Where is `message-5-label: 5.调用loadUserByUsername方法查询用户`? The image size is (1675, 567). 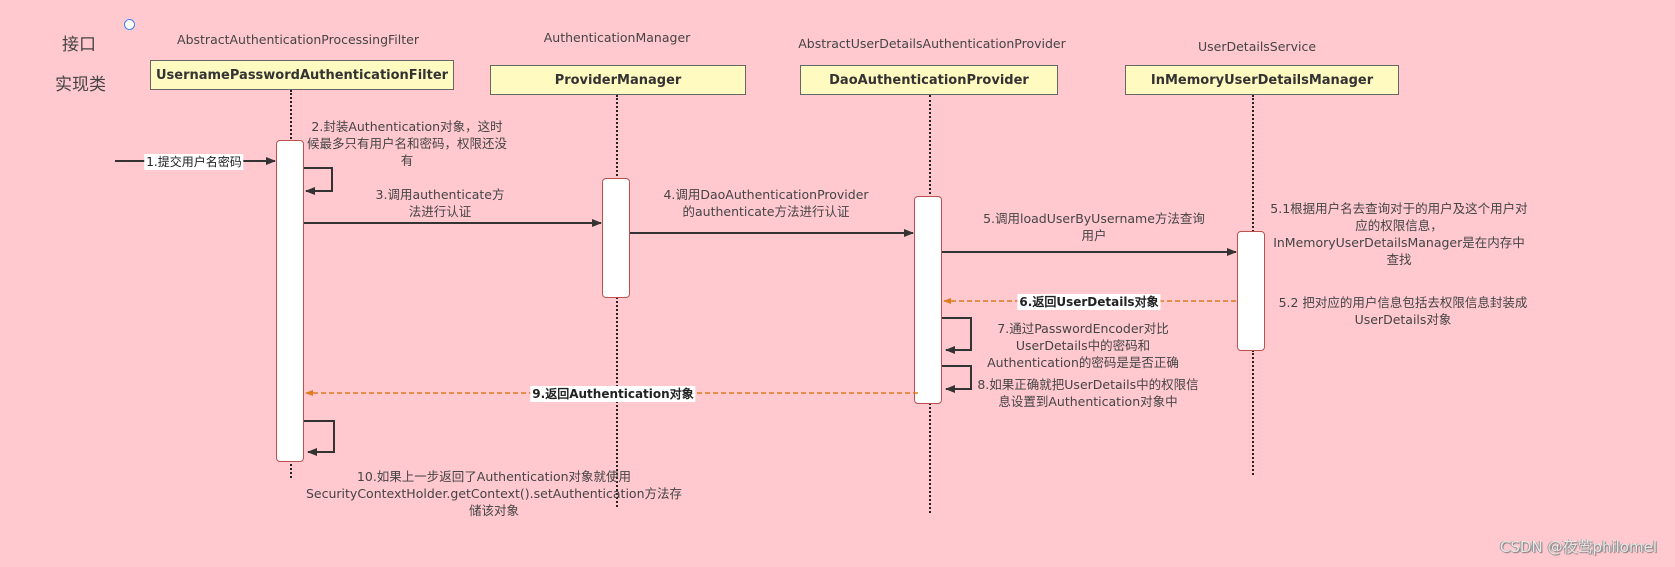 message-5-label: 5.调用loadUserByUsername方法查询用户 is located at coordinates (1094, 227).